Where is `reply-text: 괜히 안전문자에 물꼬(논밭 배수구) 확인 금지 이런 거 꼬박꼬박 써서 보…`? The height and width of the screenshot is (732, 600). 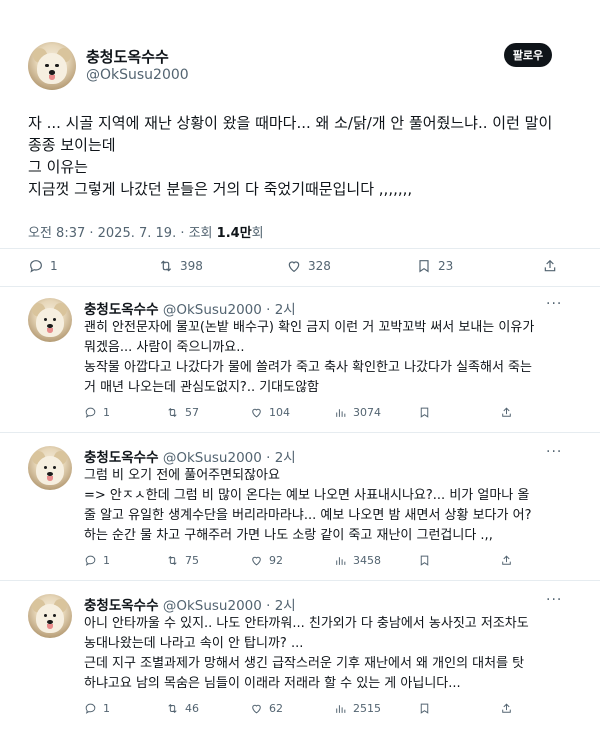
reply-text: 괜히 안전문자에 물꼬(논밭 배수구) 확인 금지 이런 거 꼬박꼬박 써서 보… is located at coordinates (334, 358).